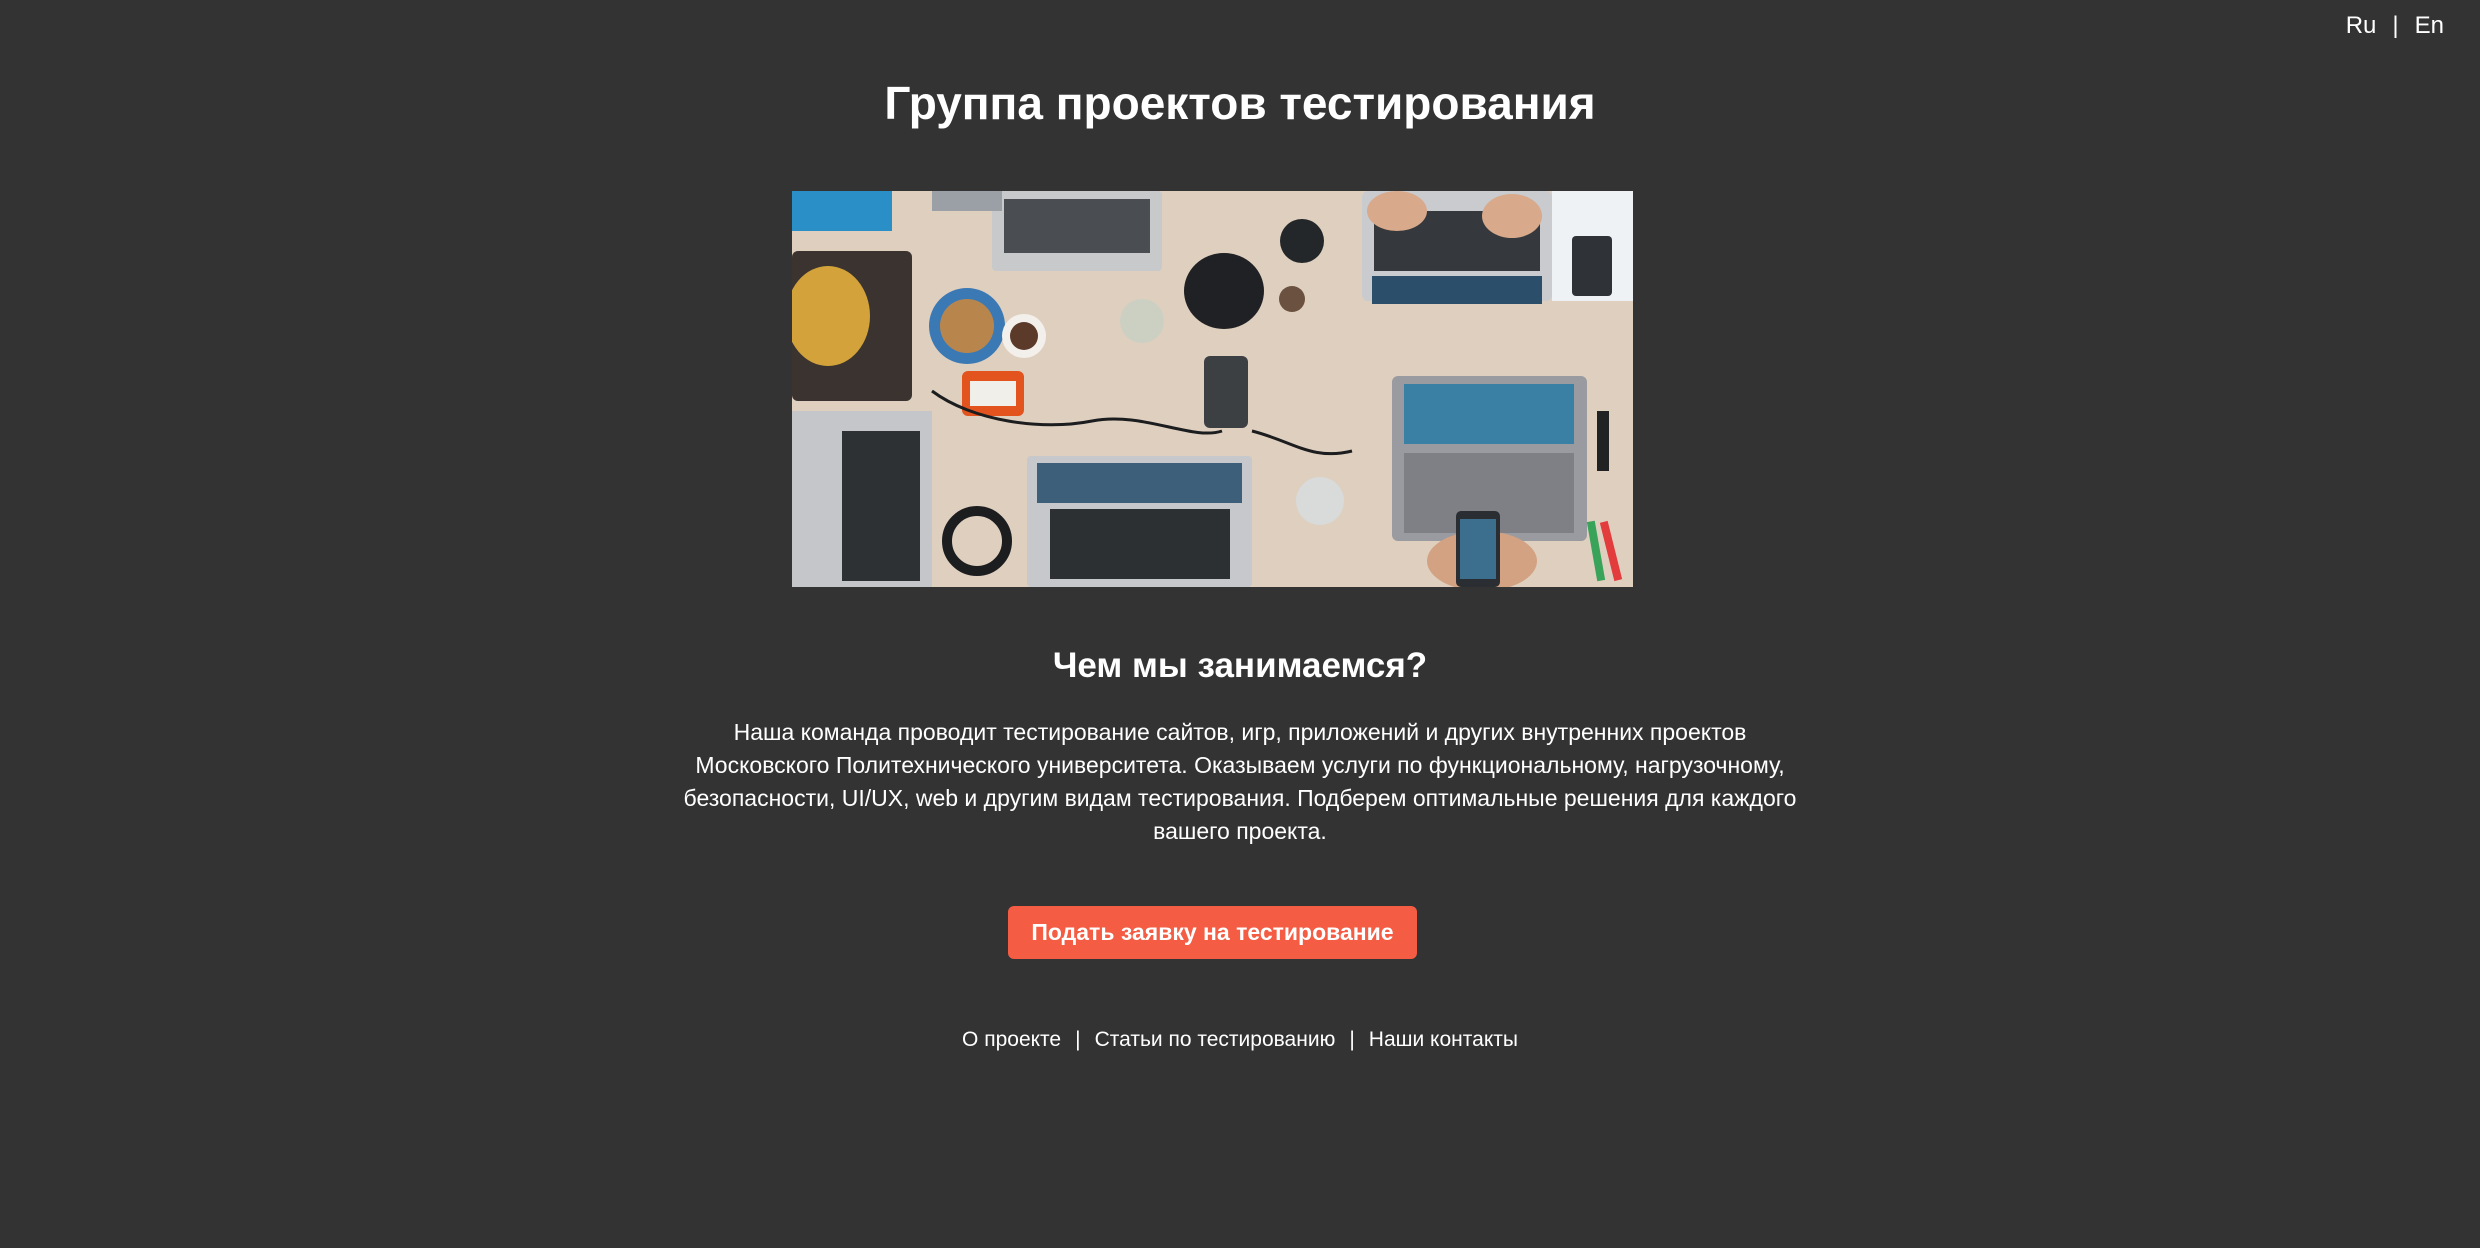 The width and height of the screenshot is (2480, 1248). I want to click on submit-request-button: Подать заявку на тестирование, so click(1212, 932).